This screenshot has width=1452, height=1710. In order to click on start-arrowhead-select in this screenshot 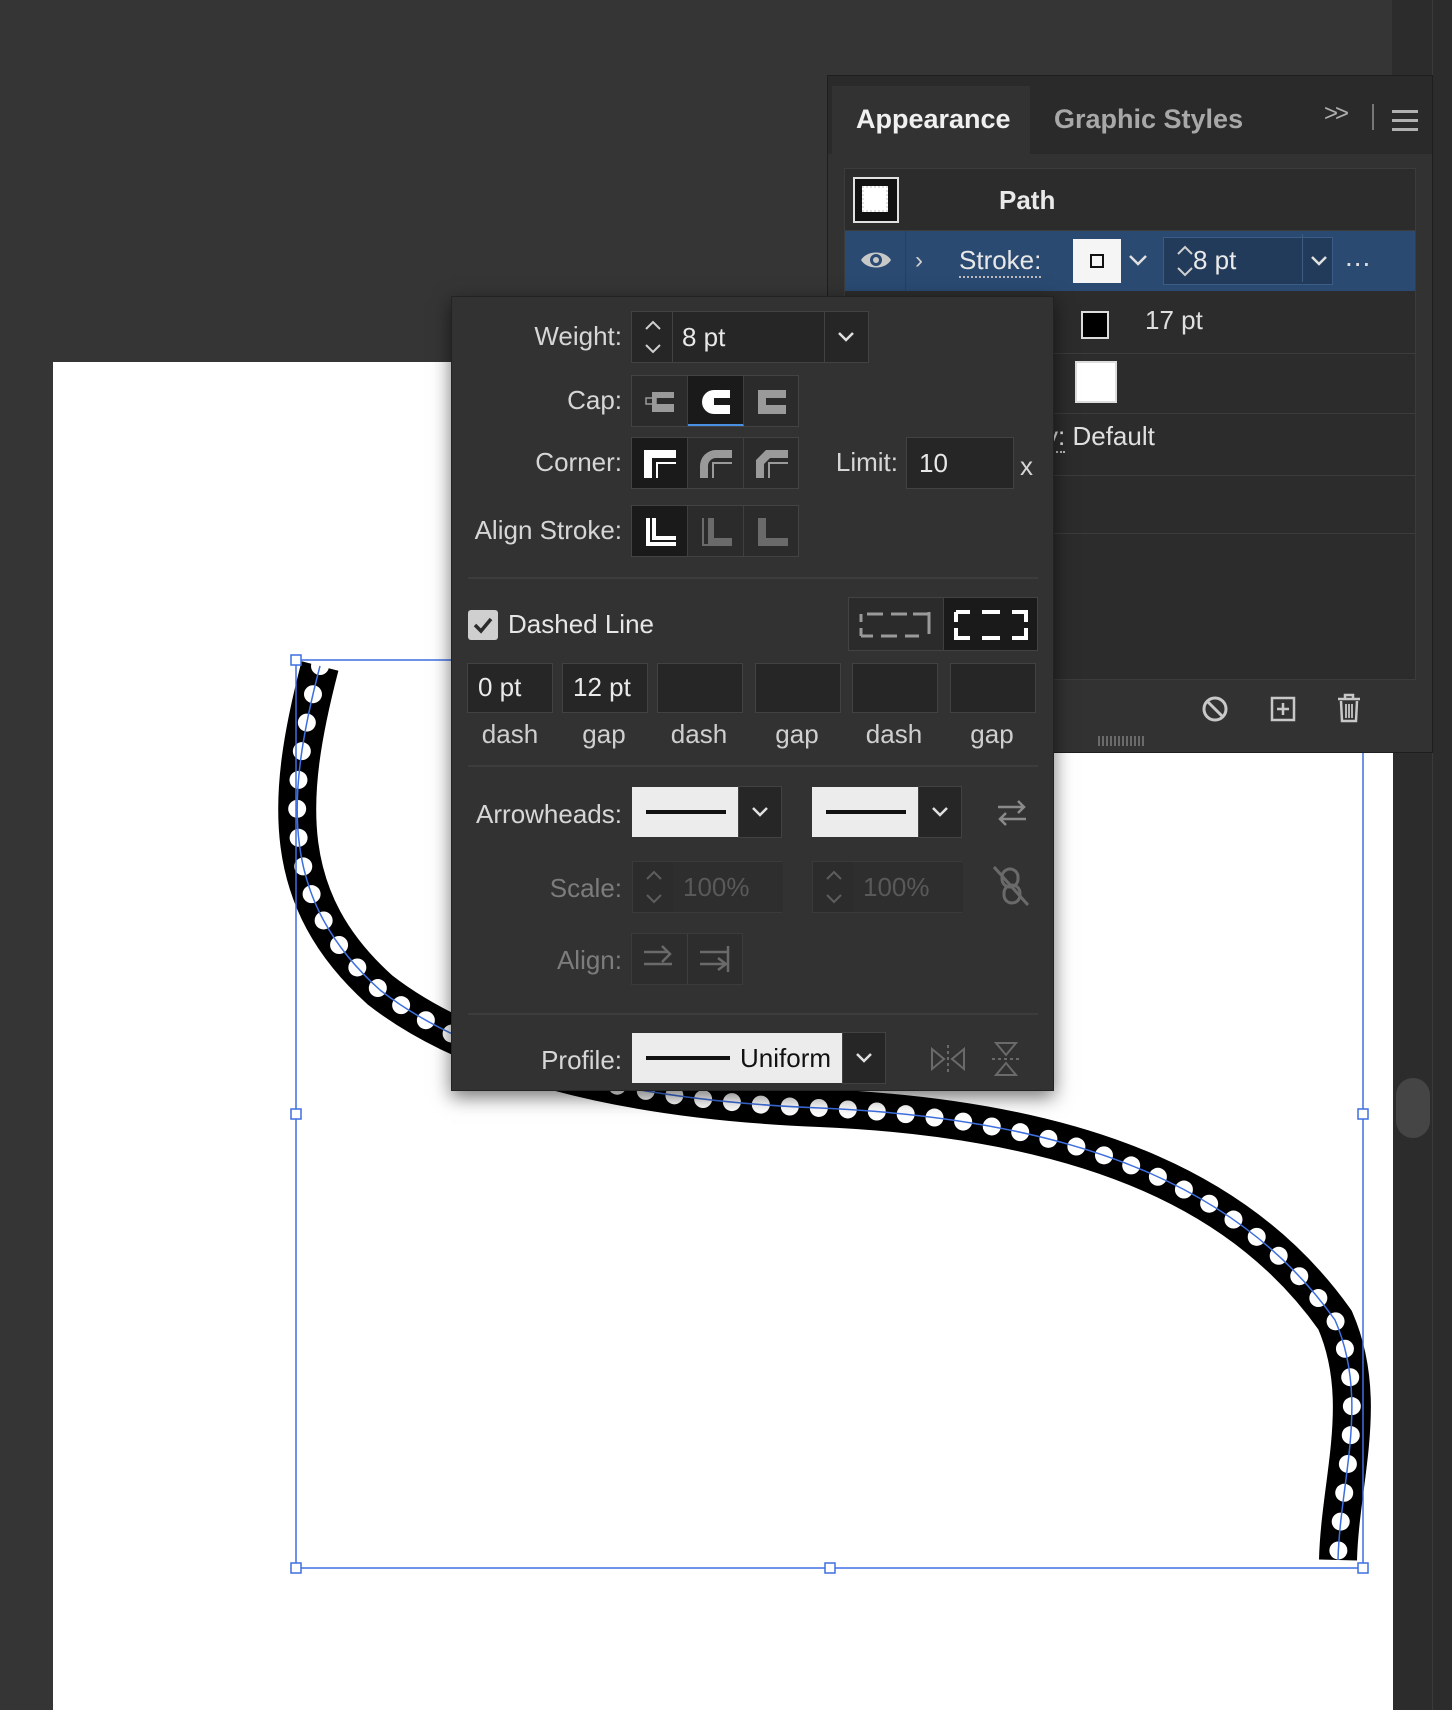, I will do `click(685, 812)`.